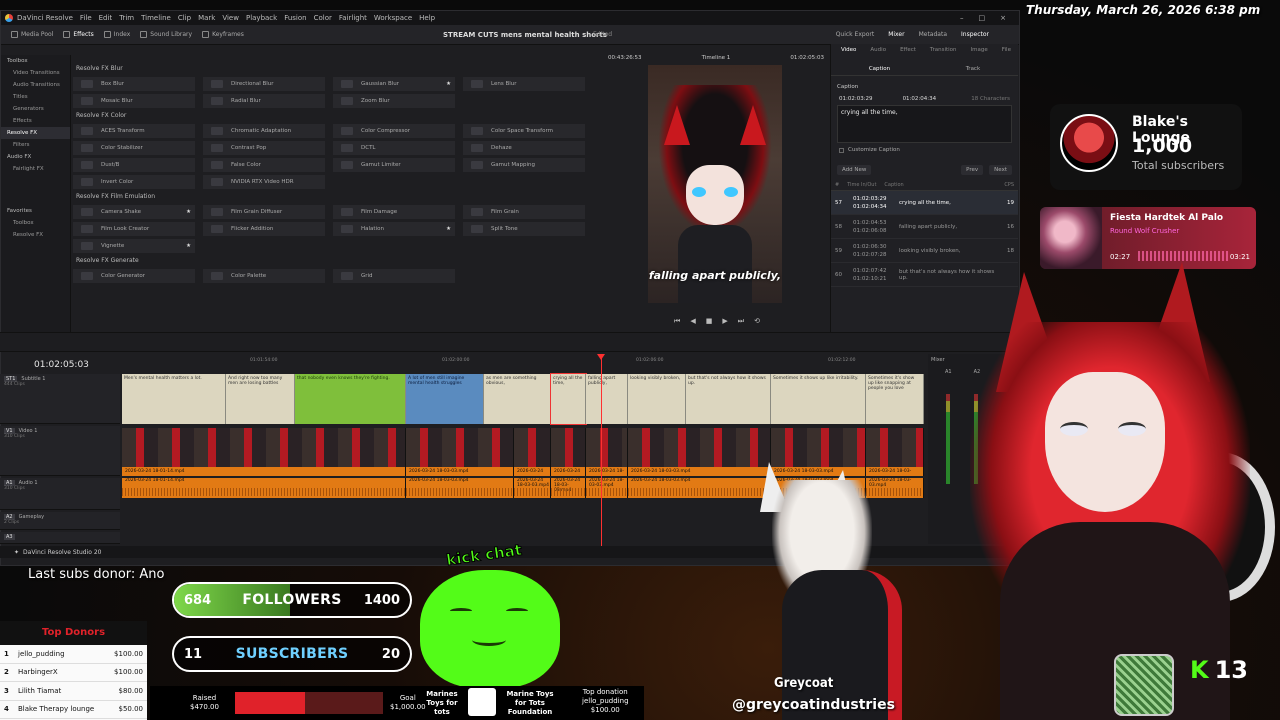  Describe the element at coordinates (78, 34) in the screenshot. I see `effects-button: Effects` at that location.